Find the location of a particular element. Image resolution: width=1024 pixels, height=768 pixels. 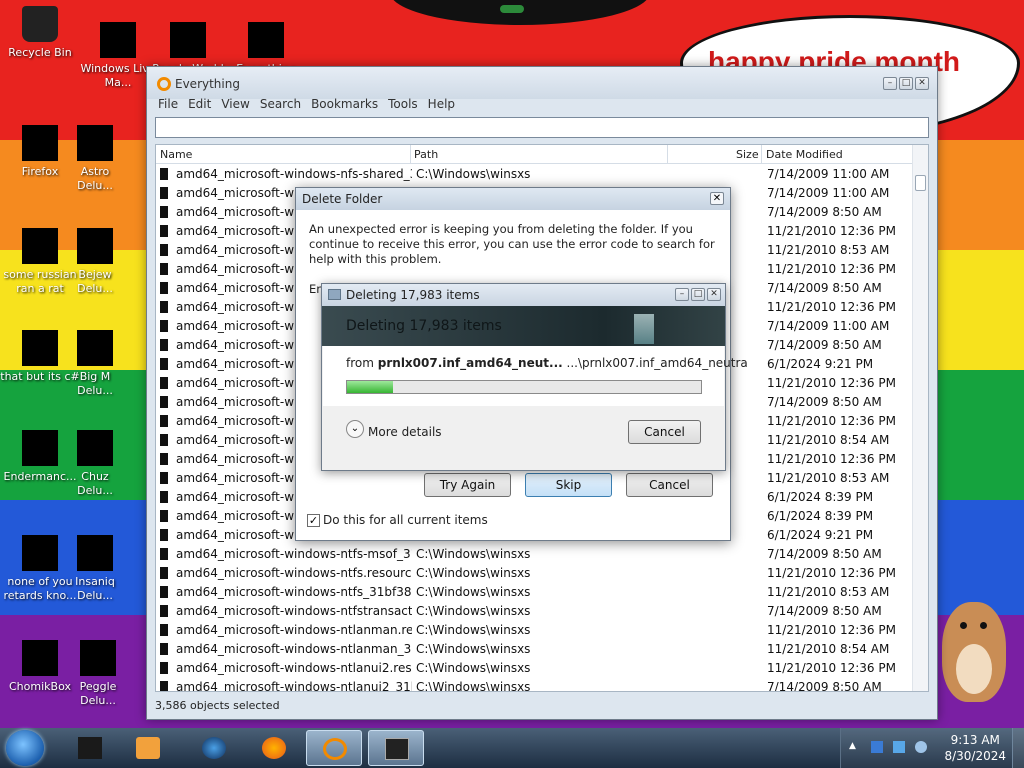

media-player-icon is located at coordinates (148, 748).